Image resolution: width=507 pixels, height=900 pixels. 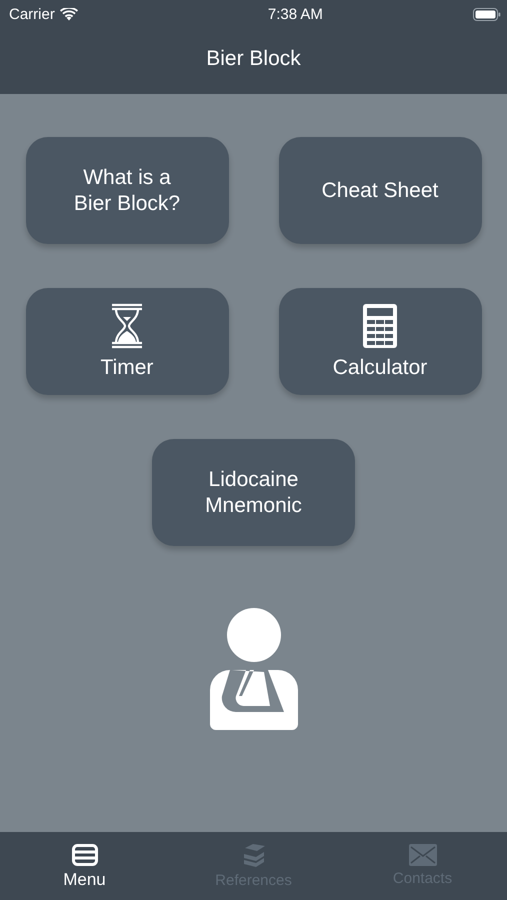 I want to click on calculator-icon, so click(x=380, y=325).